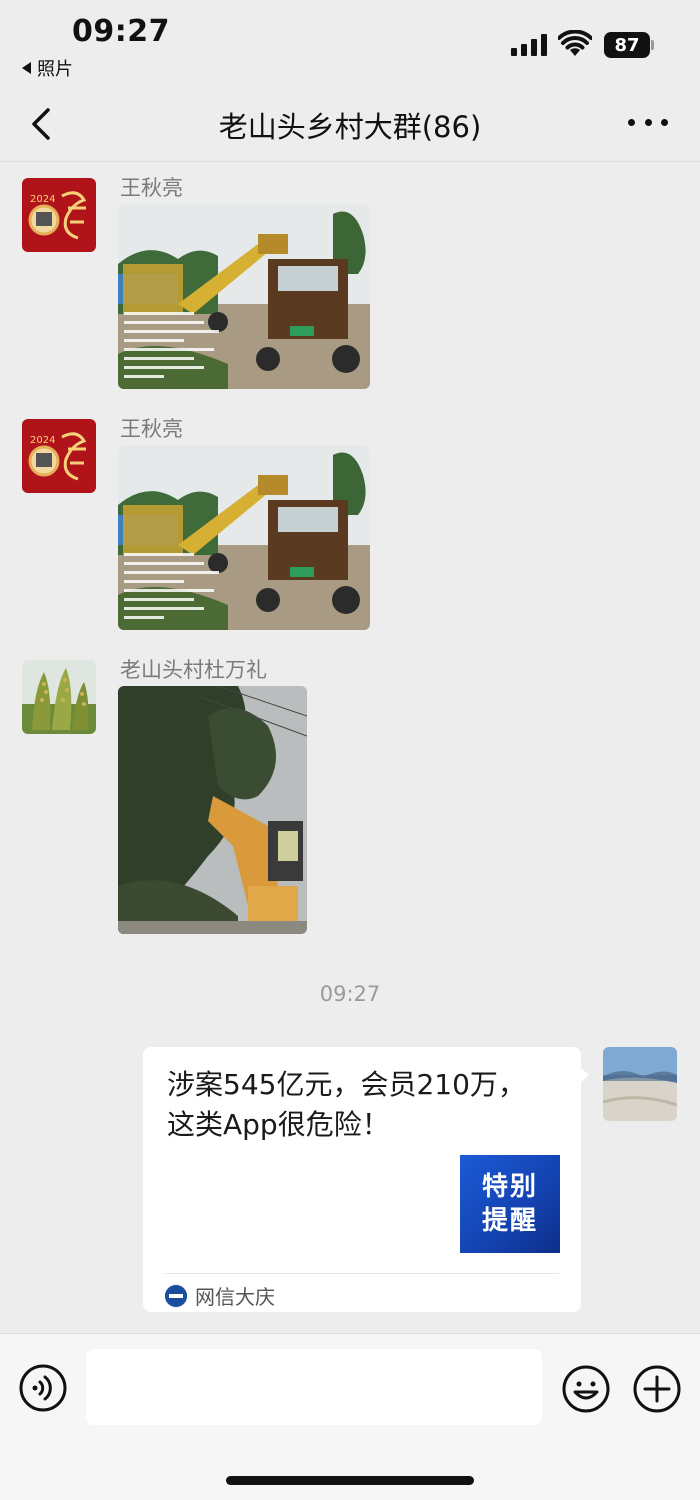 This screenshot has width=700, height=1500. I want to click on plus-icon, so click(657, 1389).